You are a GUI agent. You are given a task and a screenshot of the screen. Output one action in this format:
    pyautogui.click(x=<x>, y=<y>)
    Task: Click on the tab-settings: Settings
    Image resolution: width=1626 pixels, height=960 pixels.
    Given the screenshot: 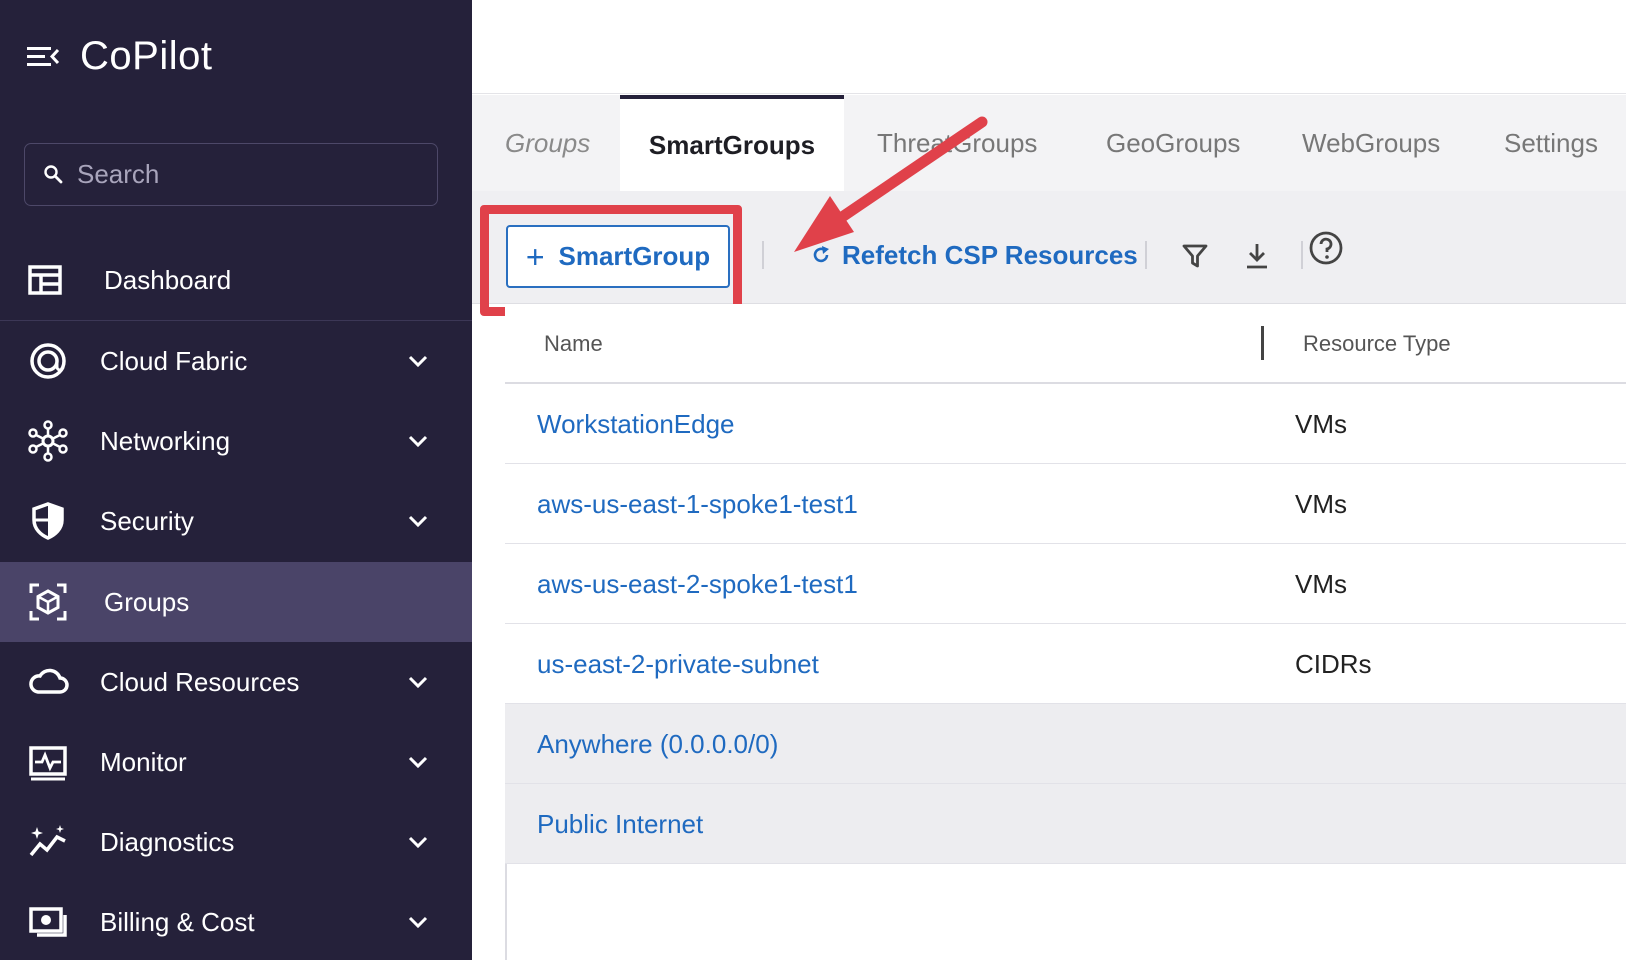 What is the action you would take?
    pyautogui.click(x=1551, y=143)
    